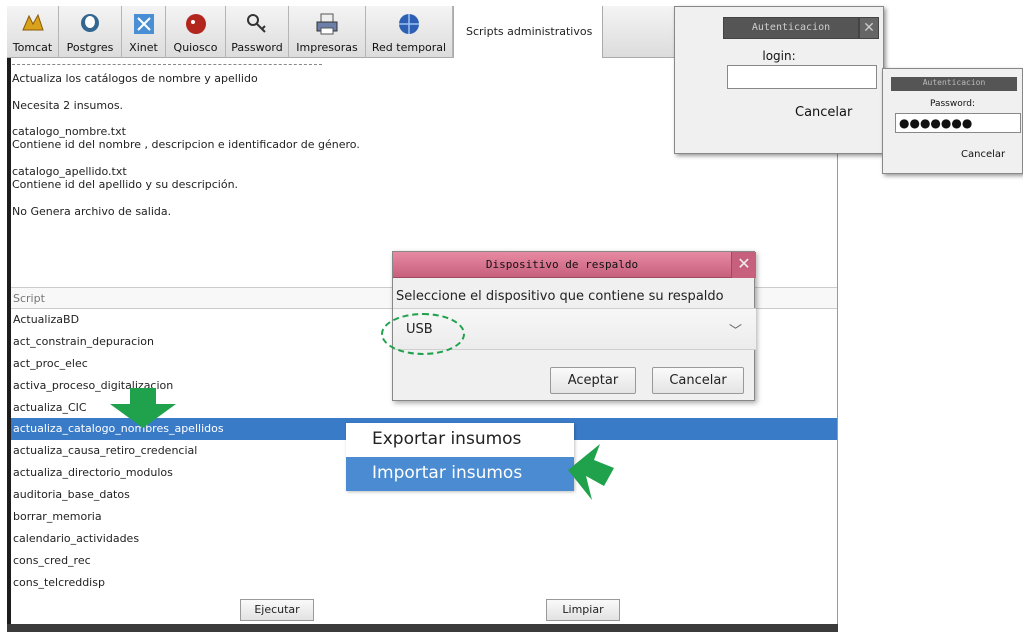 The width and height of the screenshot is (1023, 634). Describe the element at coordinates (422, 611) in the screenshot. I see `button-bar: Ejecutar Limpiar` at that location.